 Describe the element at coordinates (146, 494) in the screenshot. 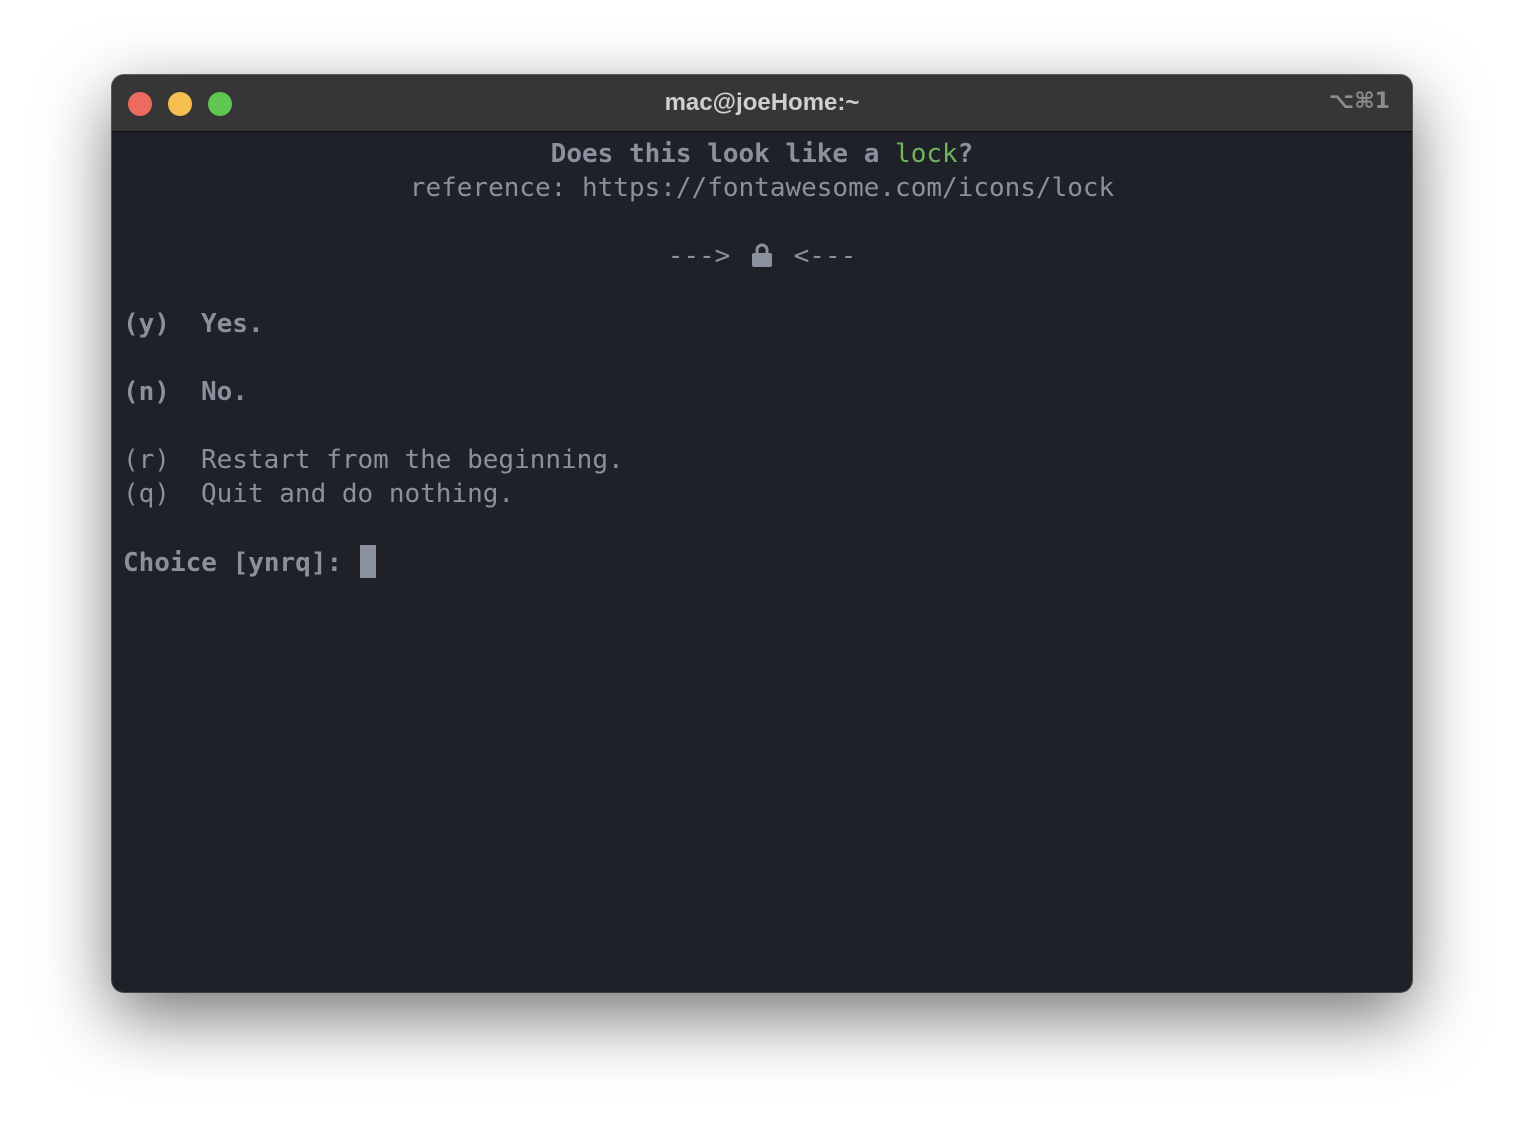

I see `option-key: (q)` at that location.